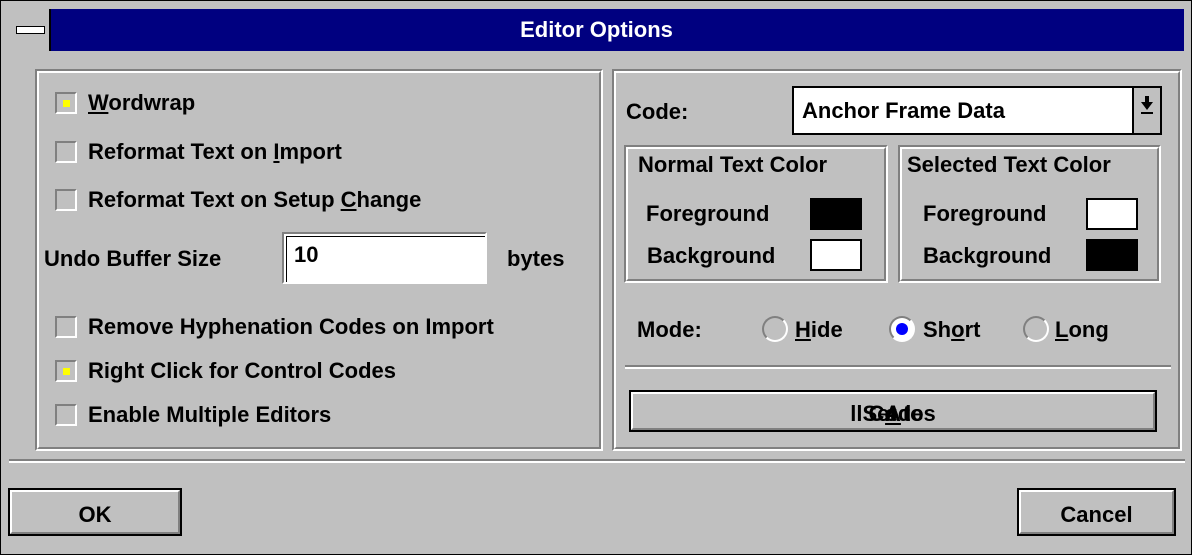 This screenshot has width=1192, height=555. Describe the element at coordinates (133, 258) in the screenshot. I see `undo-buffer-label: Undo Buffer Size` at that location.